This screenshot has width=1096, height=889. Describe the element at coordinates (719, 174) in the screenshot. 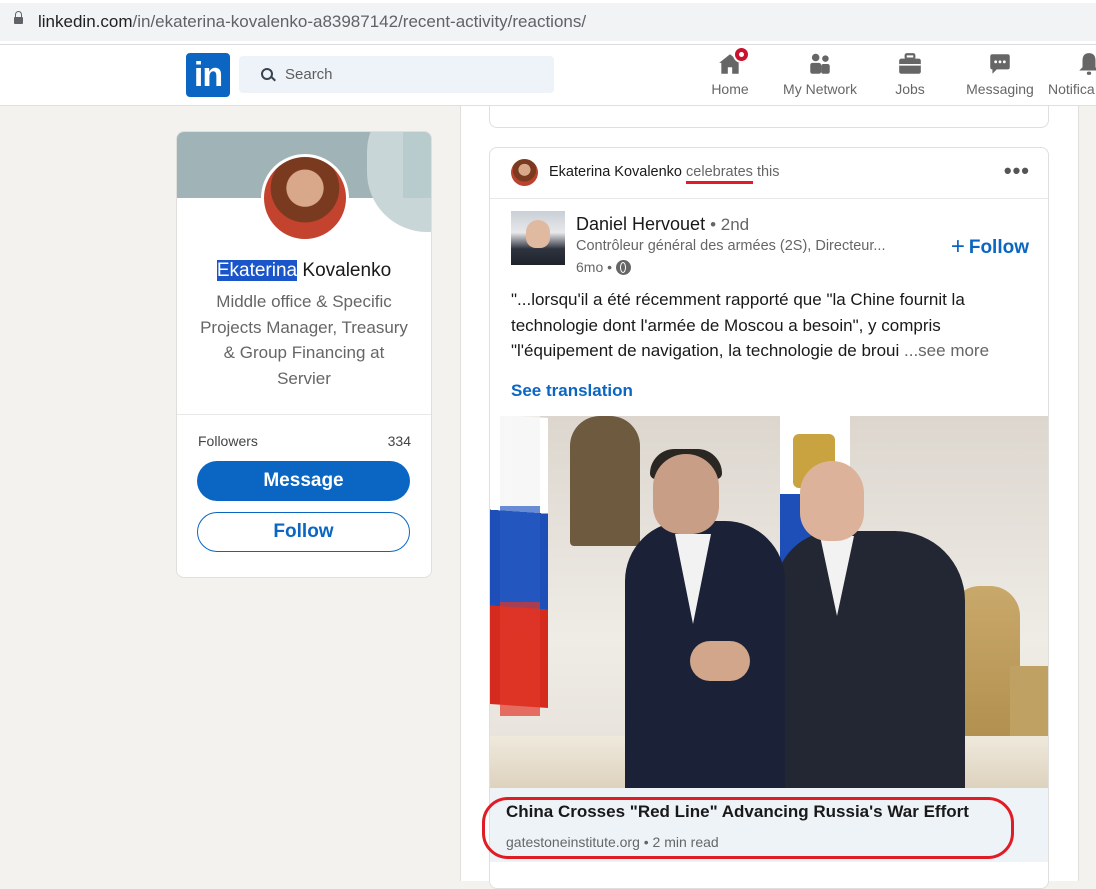

I see `reaction-verb: celebrates` at that location.